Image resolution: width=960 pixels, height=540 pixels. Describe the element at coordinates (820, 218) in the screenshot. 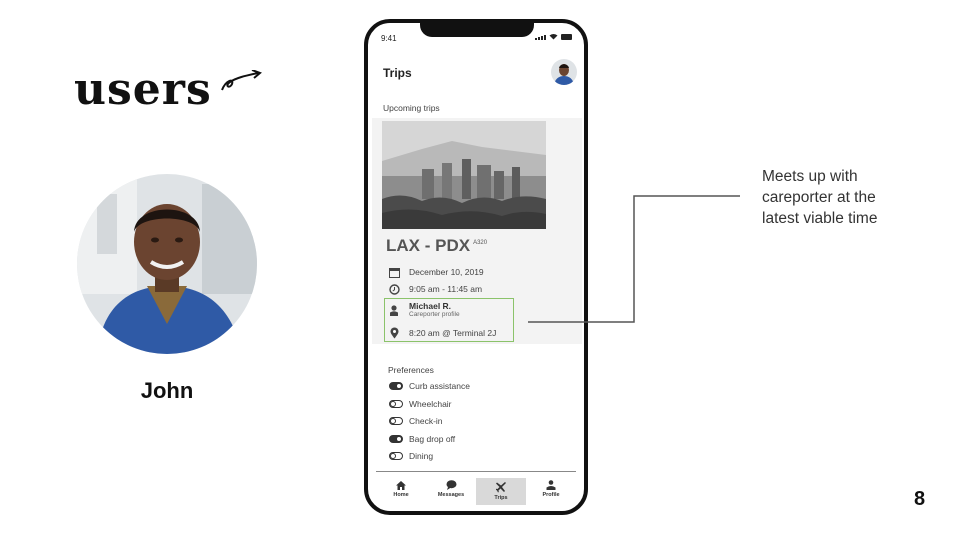

I see `annotation-line: latest viable time` at that location.